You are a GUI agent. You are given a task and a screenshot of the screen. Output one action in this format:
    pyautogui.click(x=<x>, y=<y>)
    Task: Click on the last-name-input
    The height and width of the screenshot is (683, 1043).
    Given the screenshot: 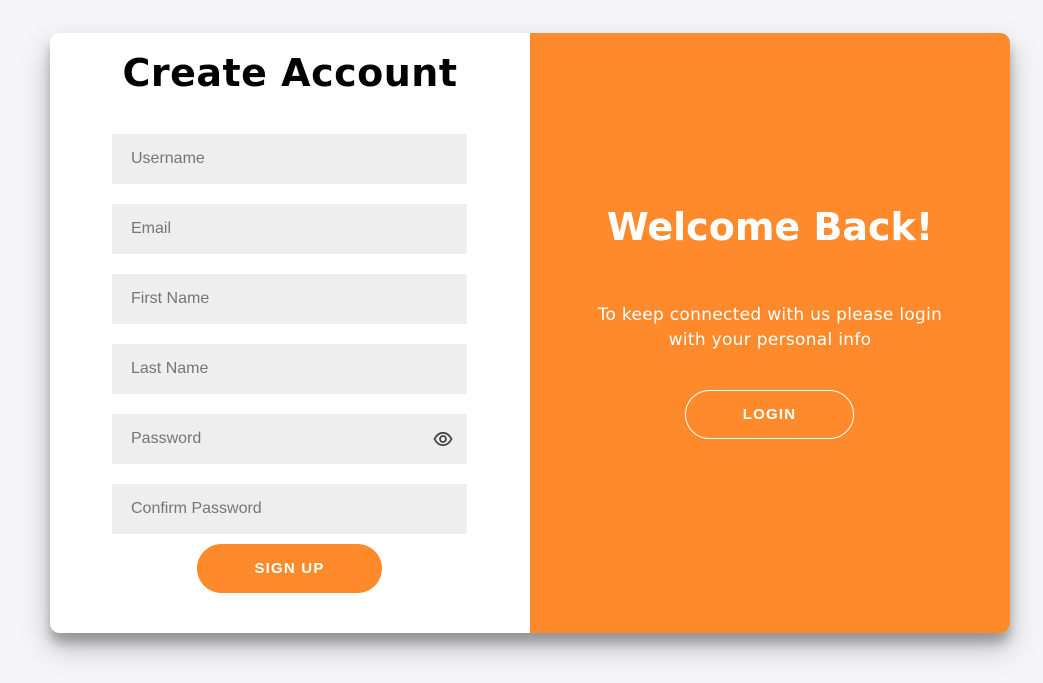 What is the action you would take?
    pyautogui.click(x=289, y=369)
    